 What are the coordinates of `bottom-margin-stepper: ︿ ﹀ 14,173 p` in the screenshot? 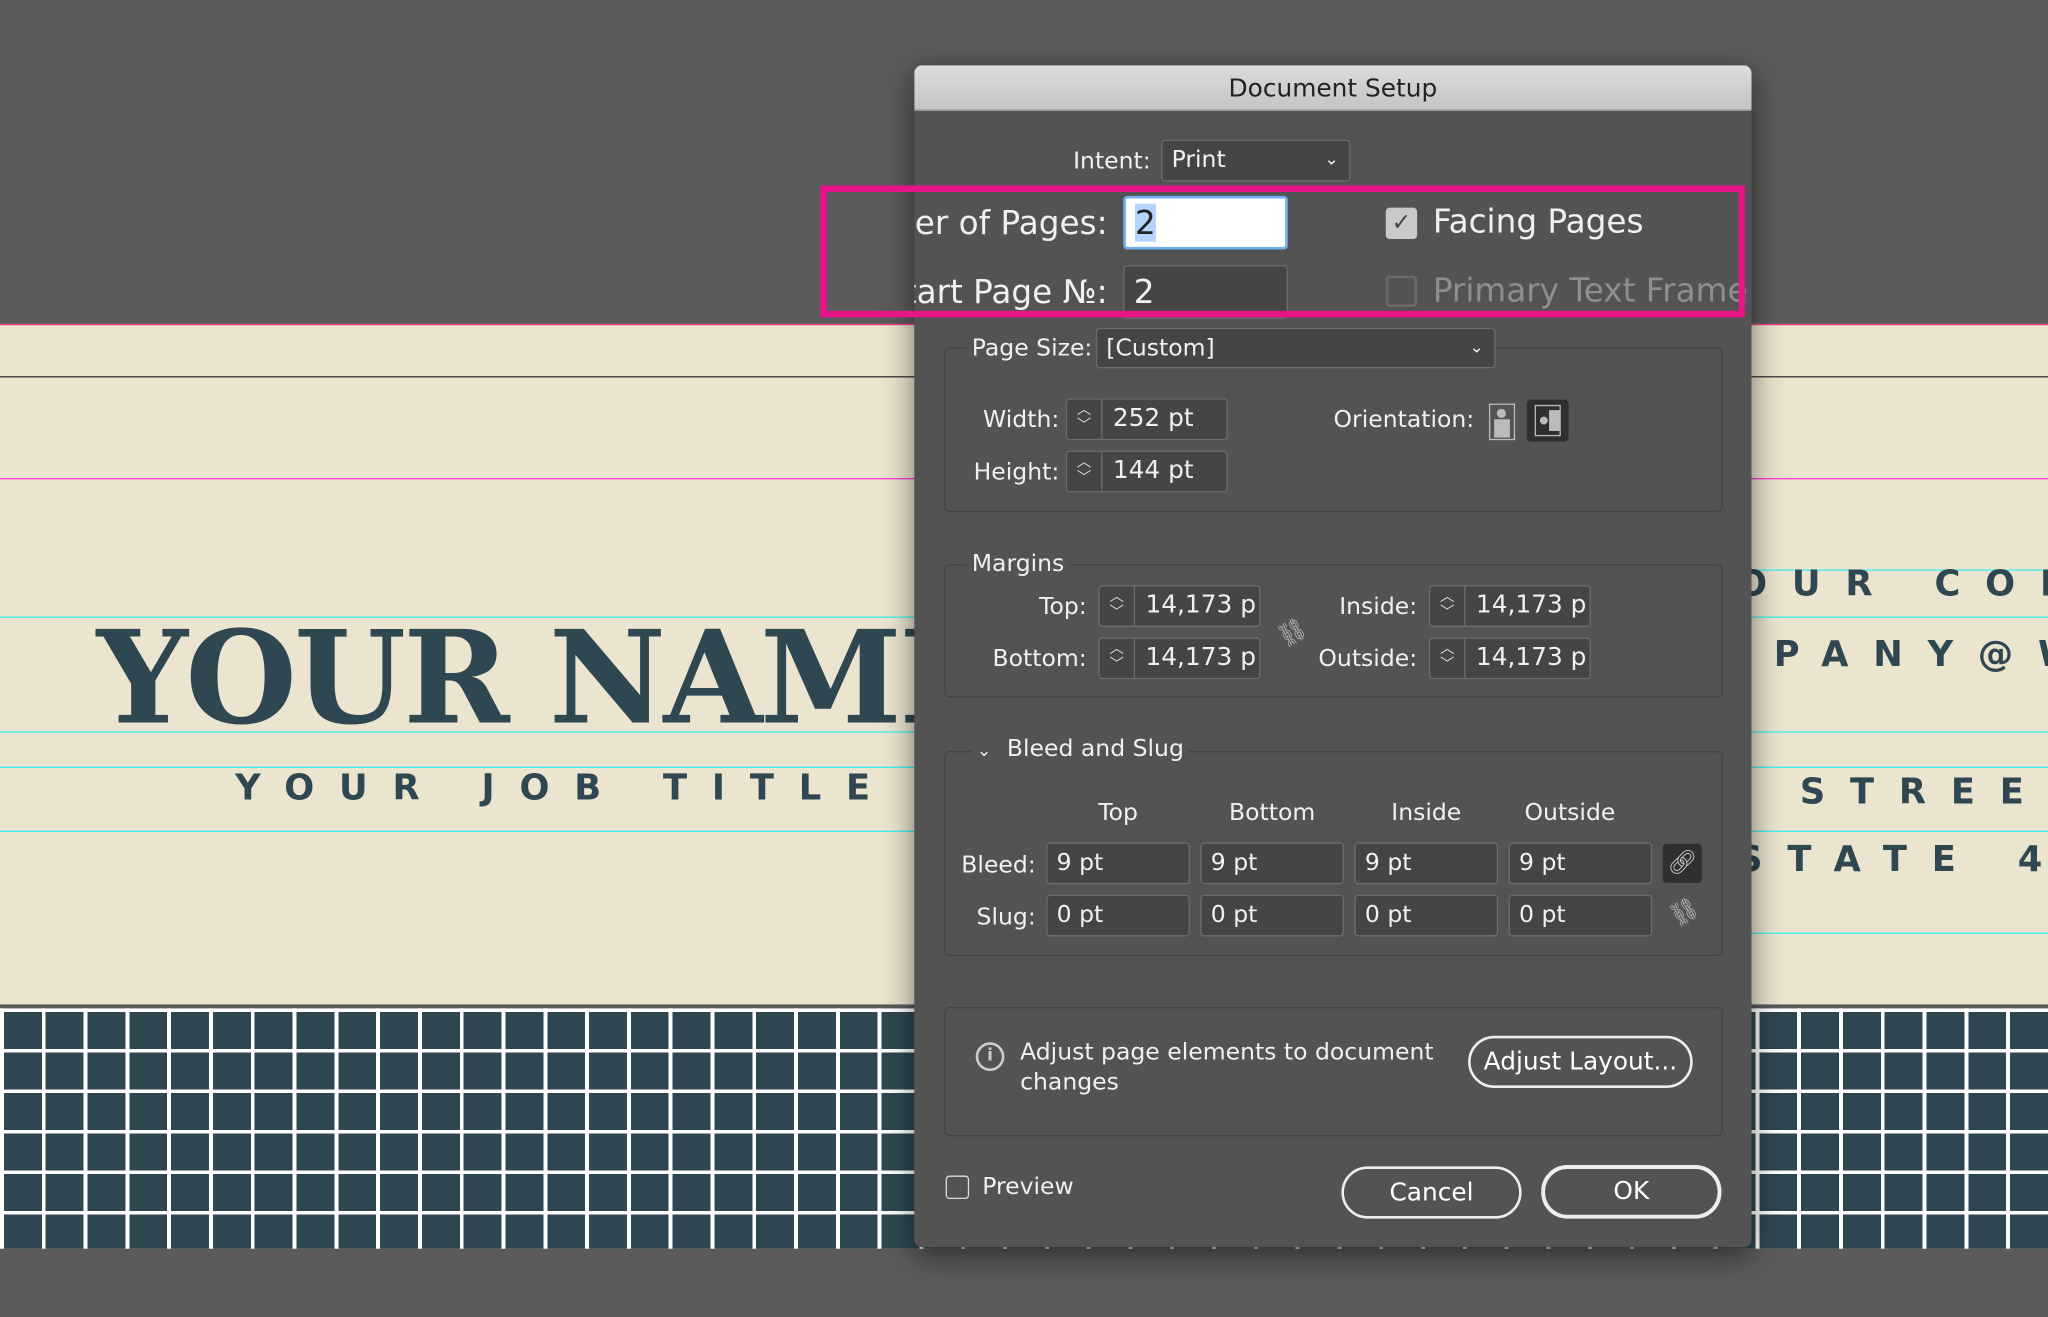 It's located at (1179, 658).